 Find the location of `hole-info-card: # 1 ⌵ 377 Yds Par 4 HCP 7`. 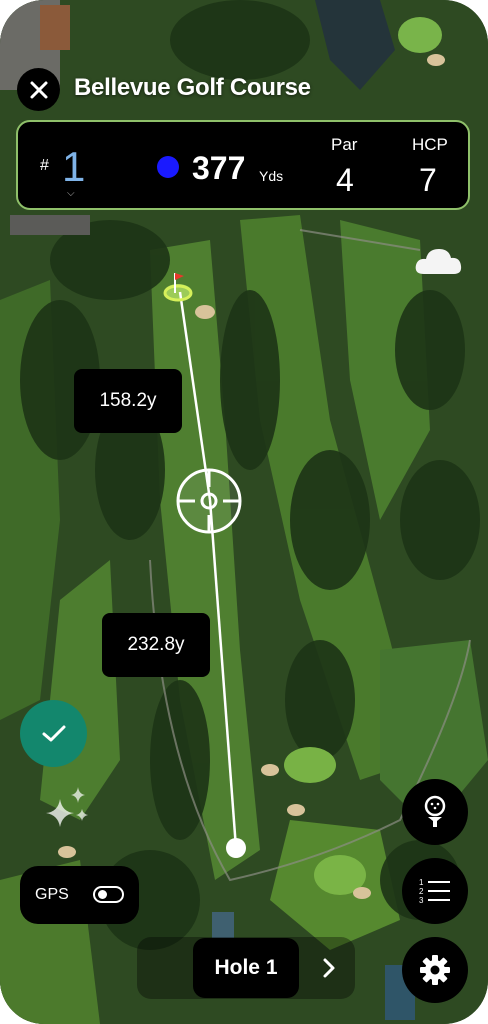

hole-info-card: # 1 ⌵ 377 Yds Par 4 HCP 7 is located at coordinates (243, 165).